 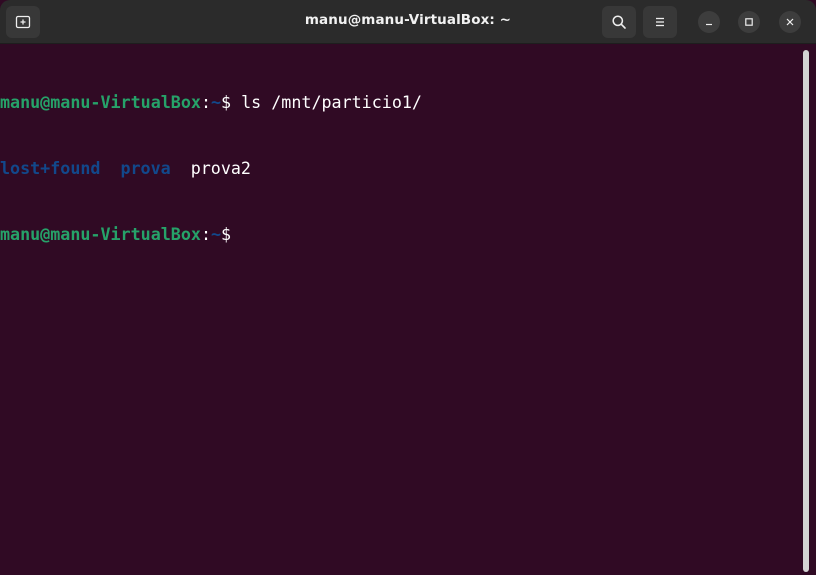 I want to click on minimize-button, so click(x=709, y=22).